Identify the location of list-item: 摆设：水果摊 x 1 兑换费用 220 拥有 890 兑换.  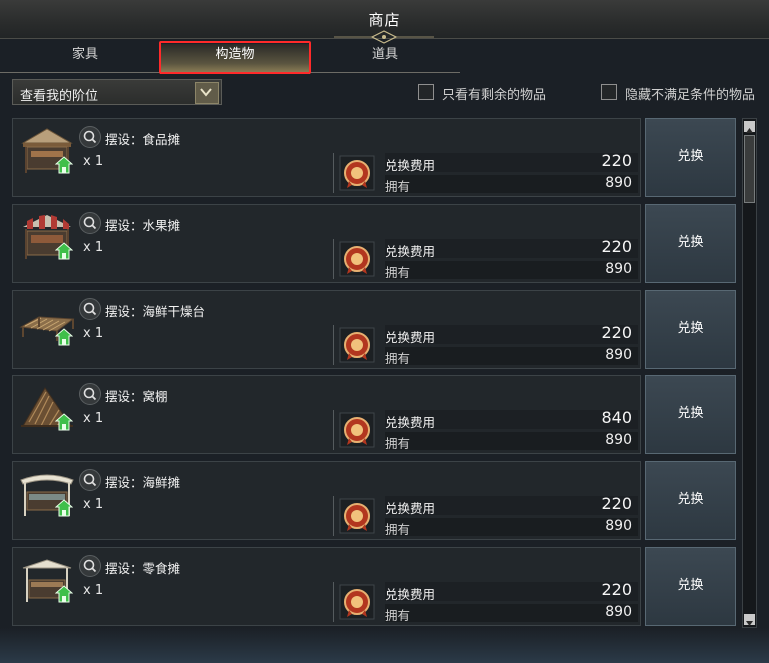
(375, 244).